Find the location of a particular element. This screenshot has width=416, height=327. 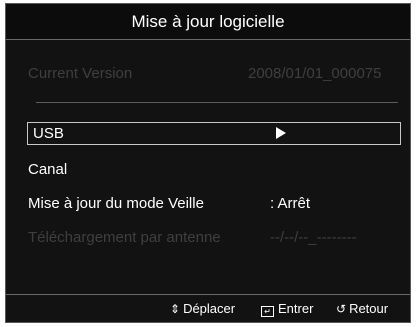

menu-title: Mise à jour logicielle is located at coordinates (208, 22).